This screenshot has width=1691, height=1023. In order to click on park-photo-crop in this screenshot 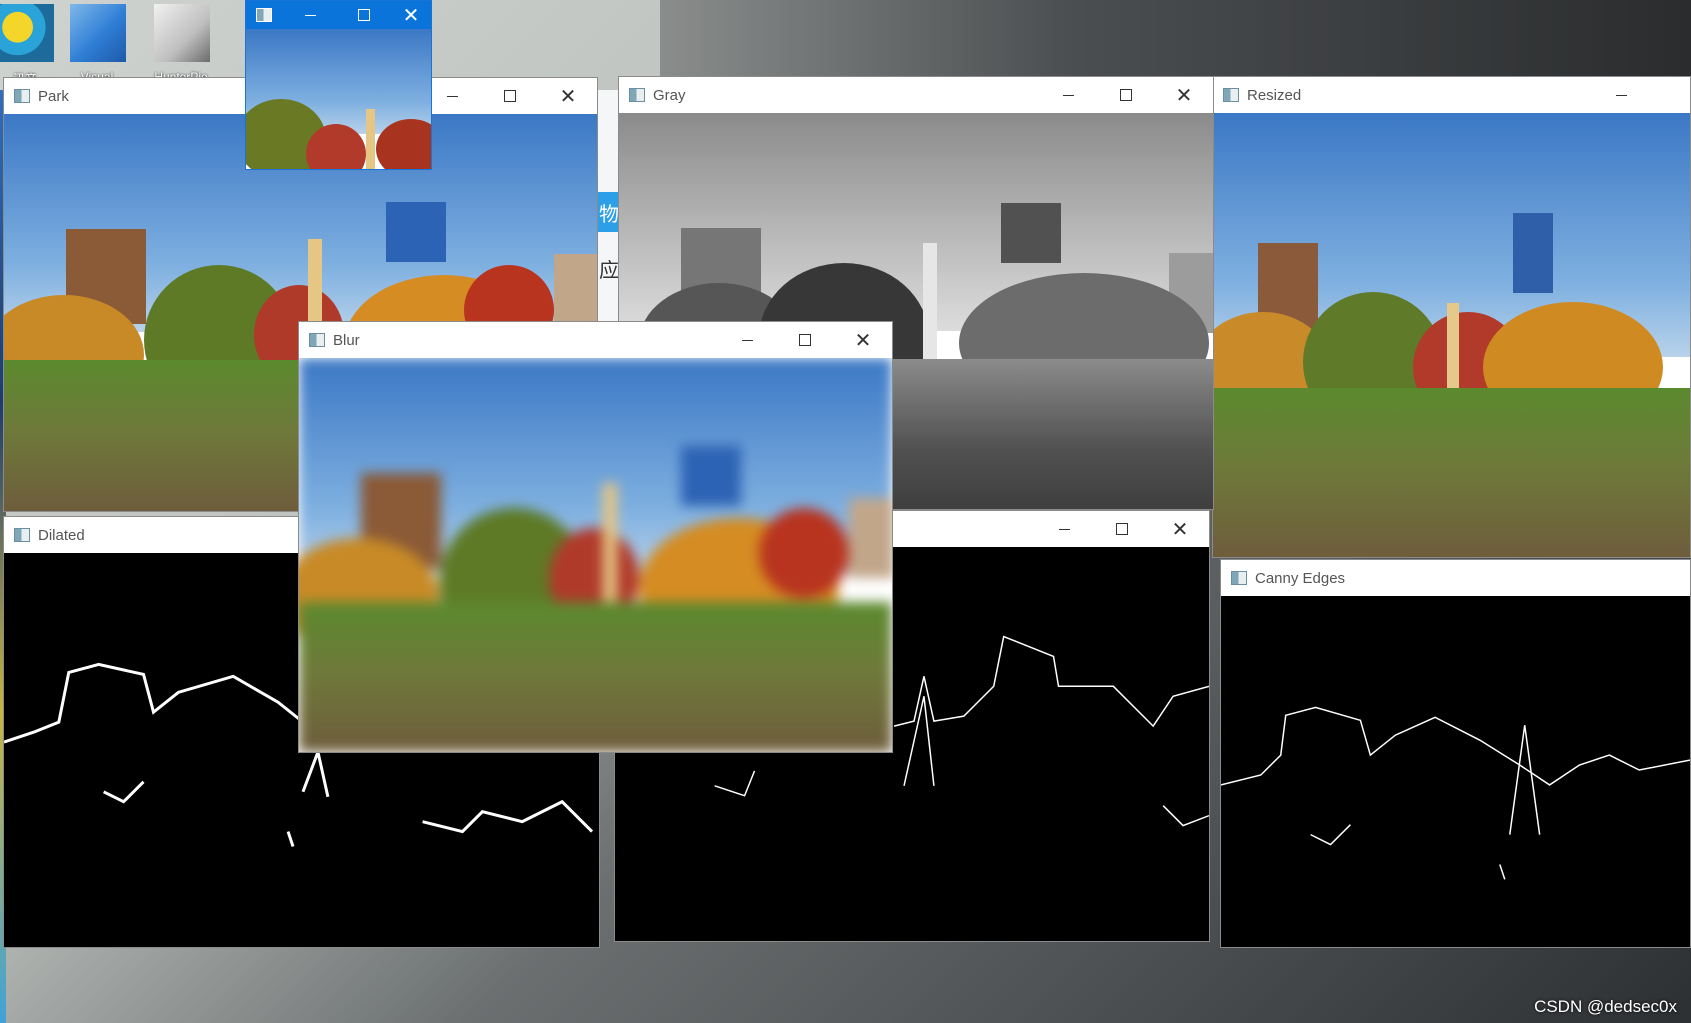, I will do `click(338, 99)`.